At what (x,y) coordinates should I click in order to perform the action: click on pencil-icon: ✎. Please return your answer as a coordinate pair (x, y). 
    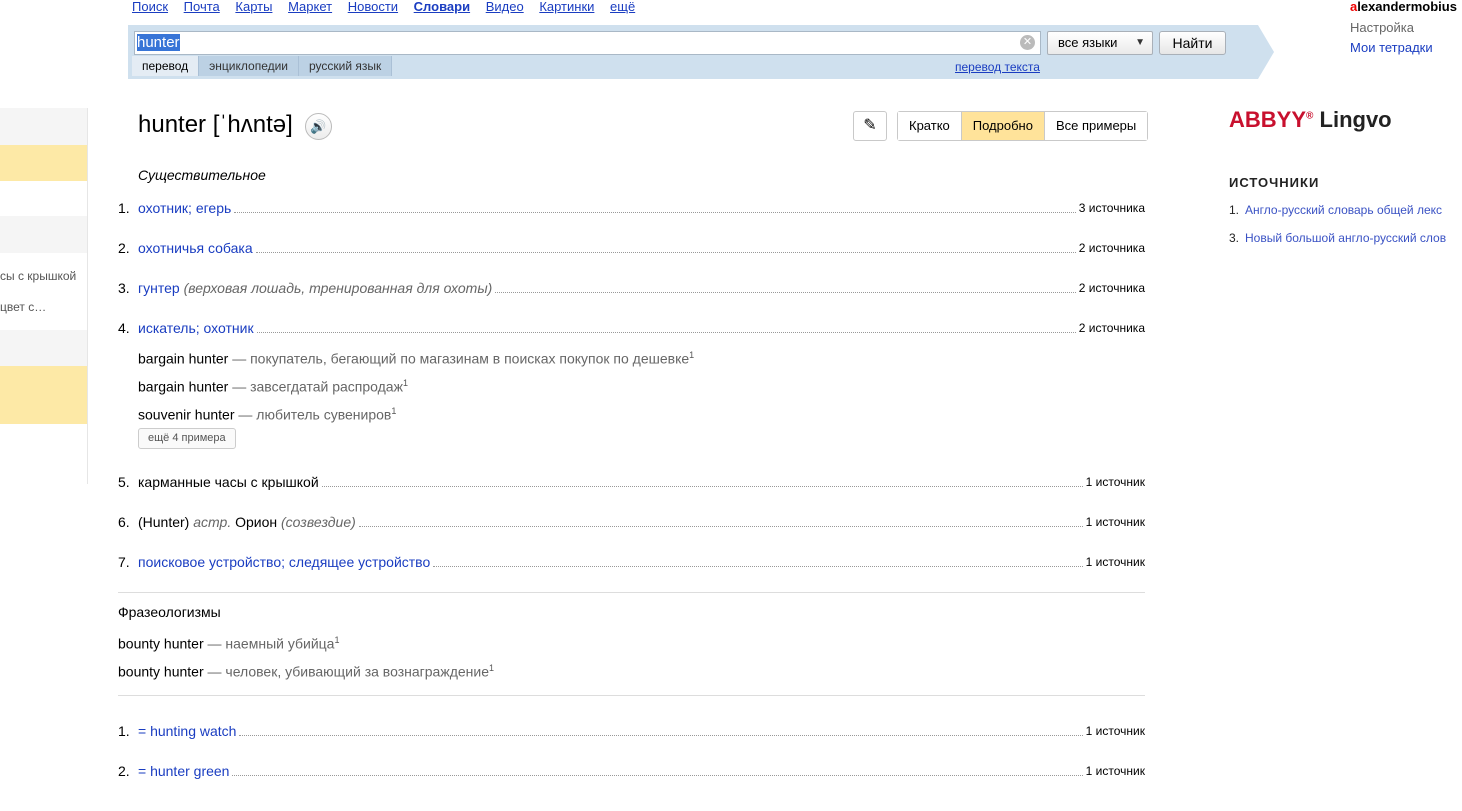
    Looking at the image, I should click on (870, 126).